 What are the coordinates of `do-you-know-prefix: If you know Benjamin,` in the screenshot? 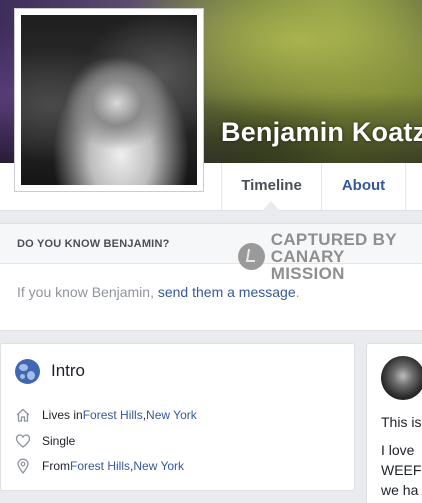 It's located at (87, 292).